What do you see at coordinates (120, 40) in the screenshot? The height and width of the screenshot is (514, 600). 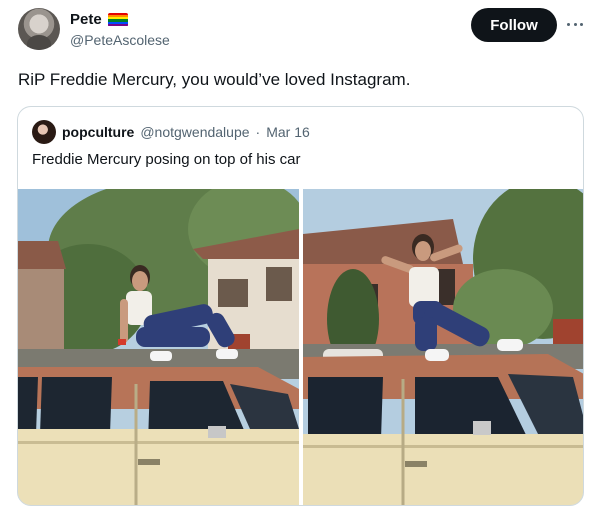 I see `author-handle: @PeteAscolese` at bounding box center [120, 40].